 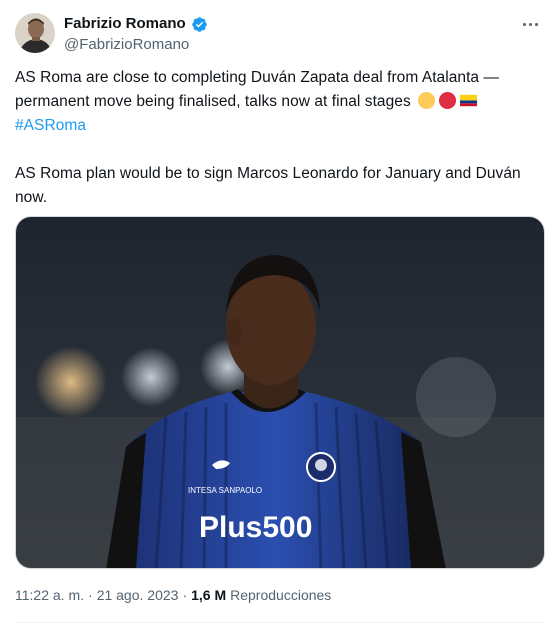 What do you see at coordinates (49, 595) in the screenshot?
I see `tweet-time: 11:22 a. m.` at bounding box center [49, 595].